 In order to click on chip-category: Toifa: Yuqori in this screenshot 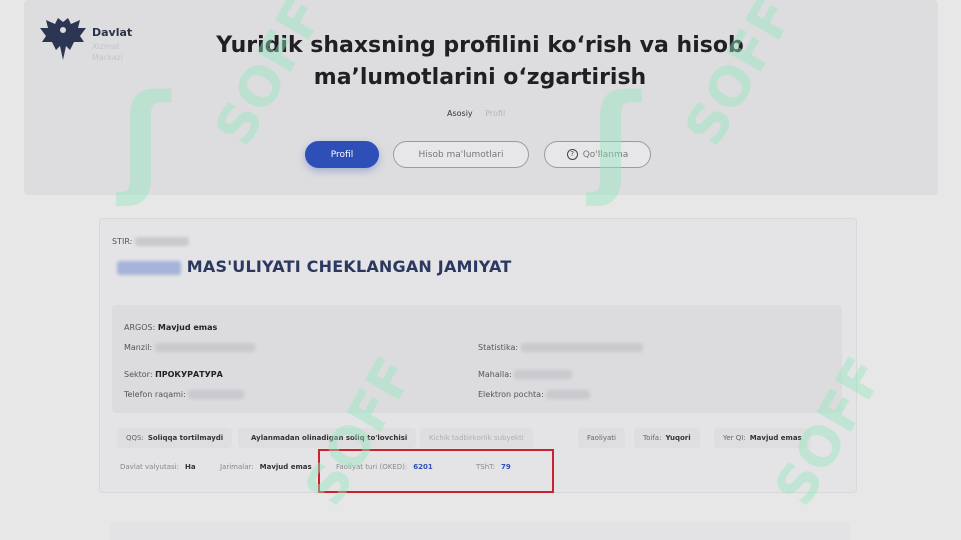, I will do `click(667, 438)`.